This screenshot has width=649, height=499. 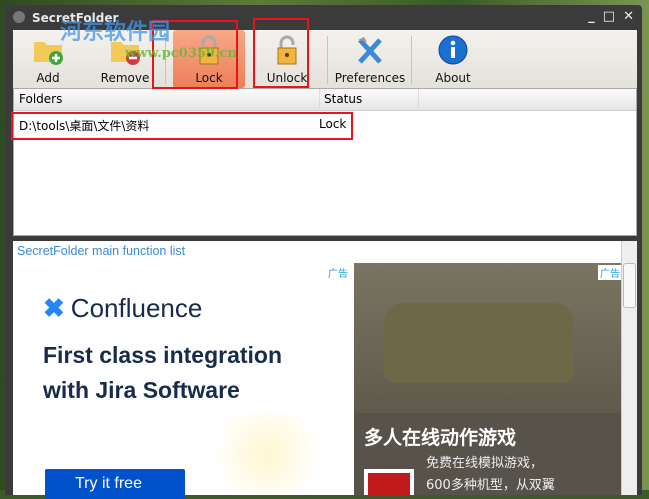 I want to click on confluence-logo-icon: ✖, so click(x=54, y=308).